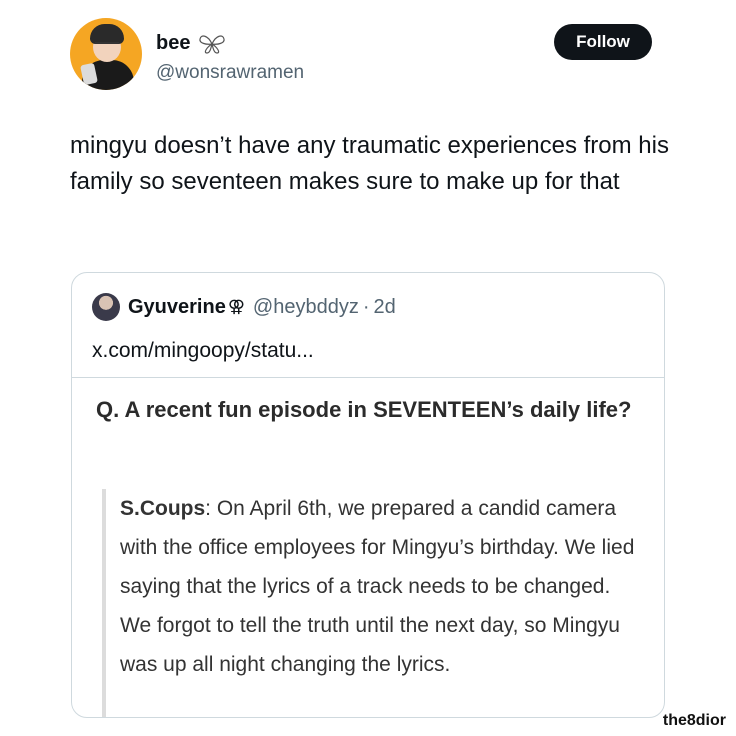  I want to click on butterfly-wings-icon, so click(212, 44).